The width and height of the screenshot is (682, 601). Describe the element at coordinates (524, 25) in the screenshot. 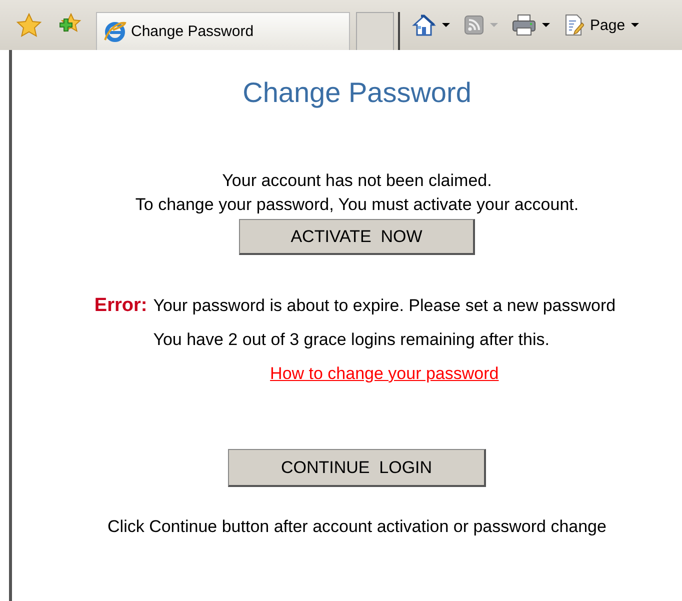

I see `printer-icon` at that location.